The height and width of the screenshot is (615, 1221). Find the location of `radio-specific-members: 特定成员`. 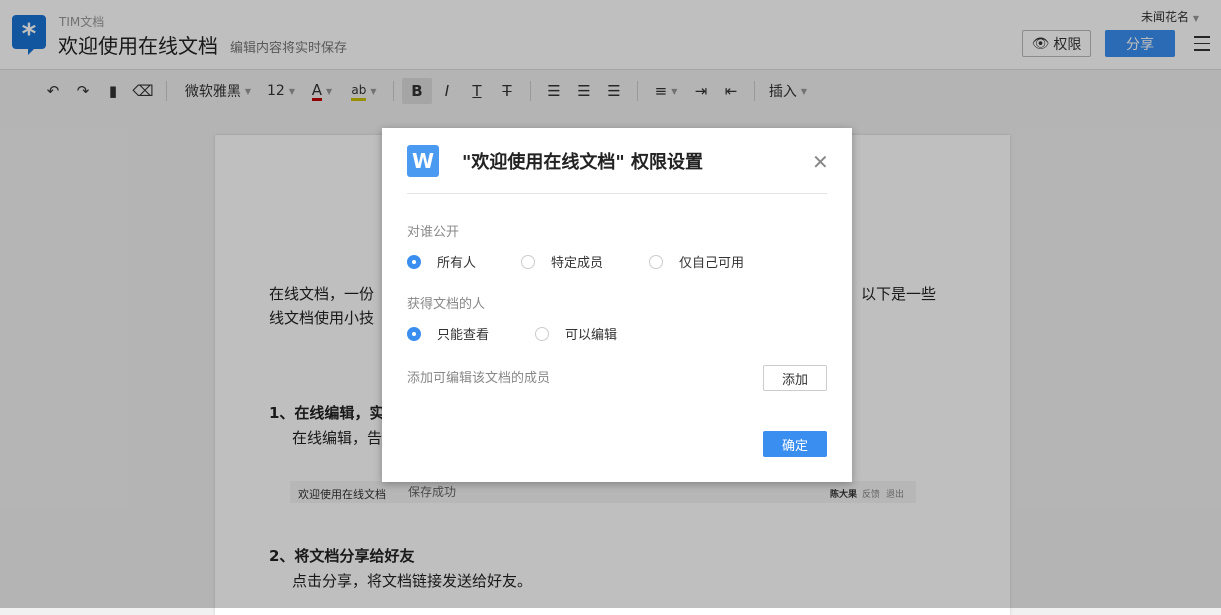

radio-specific-members: 特定成员 is located at coordinates (562, 261).